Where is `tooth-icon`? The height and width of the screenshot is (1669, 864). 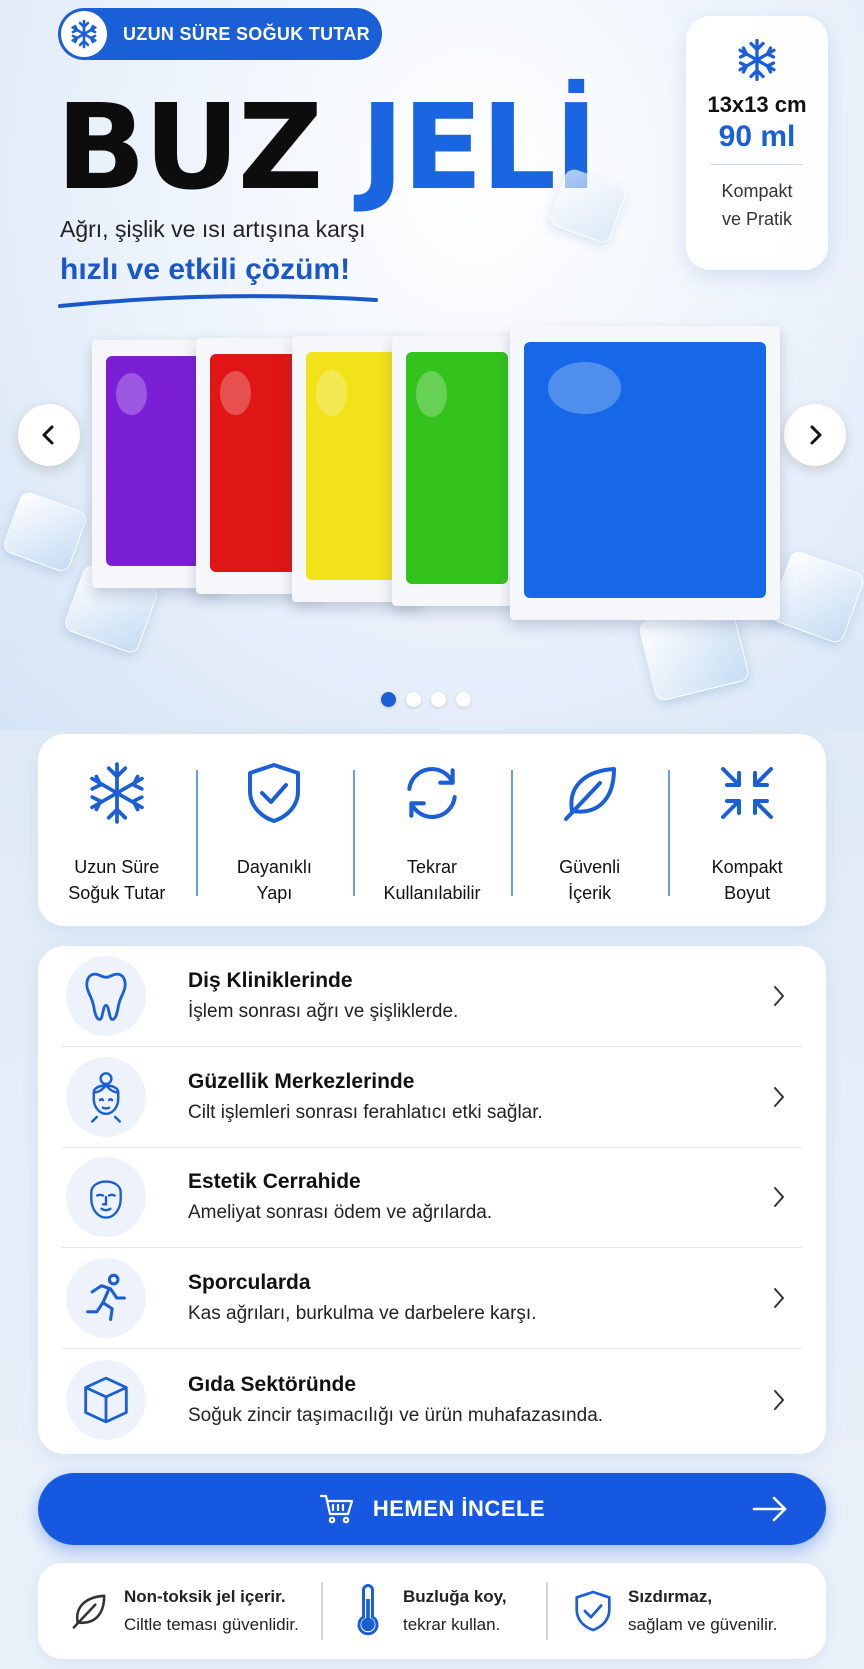
tooth-icon is located at coordinates (106, 995).